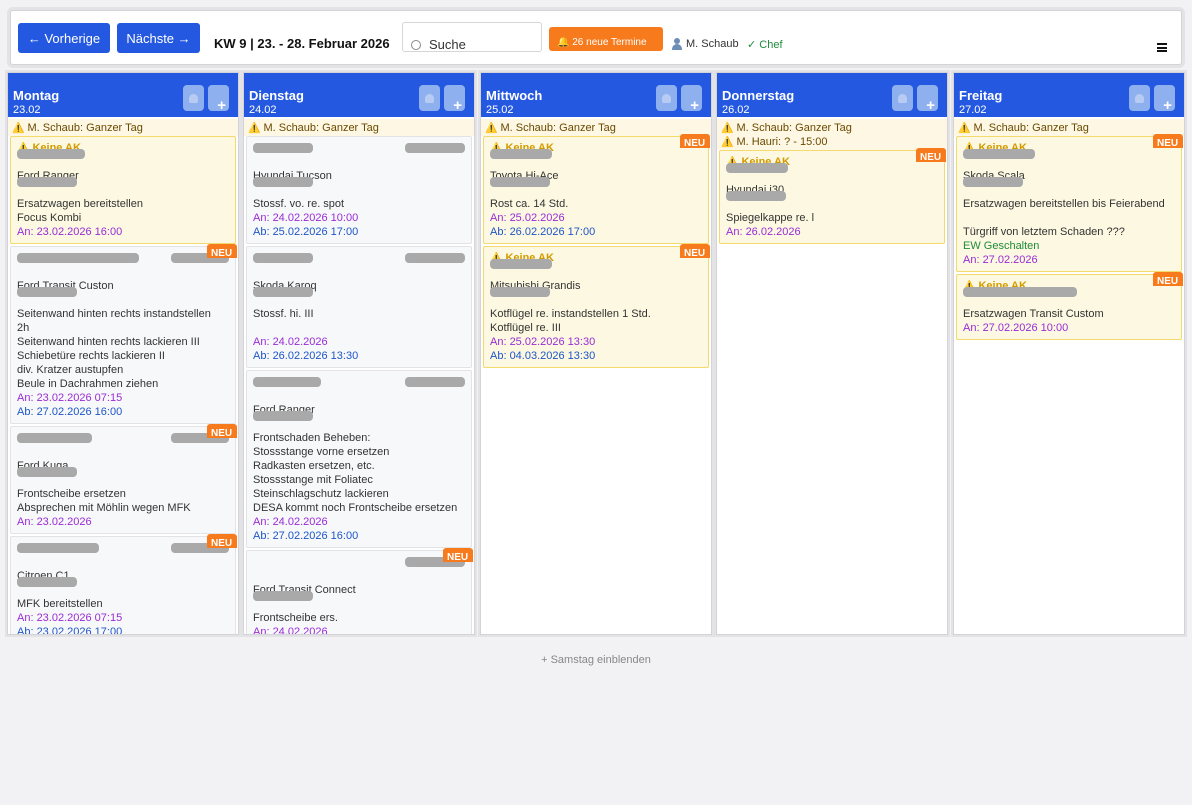 This screenshot has height=805, width=1192. Describe the element at coordinates (543, 356) in the screenshot. I see `pickup-date: Ab: 04.03.2026 13:30` at that location.